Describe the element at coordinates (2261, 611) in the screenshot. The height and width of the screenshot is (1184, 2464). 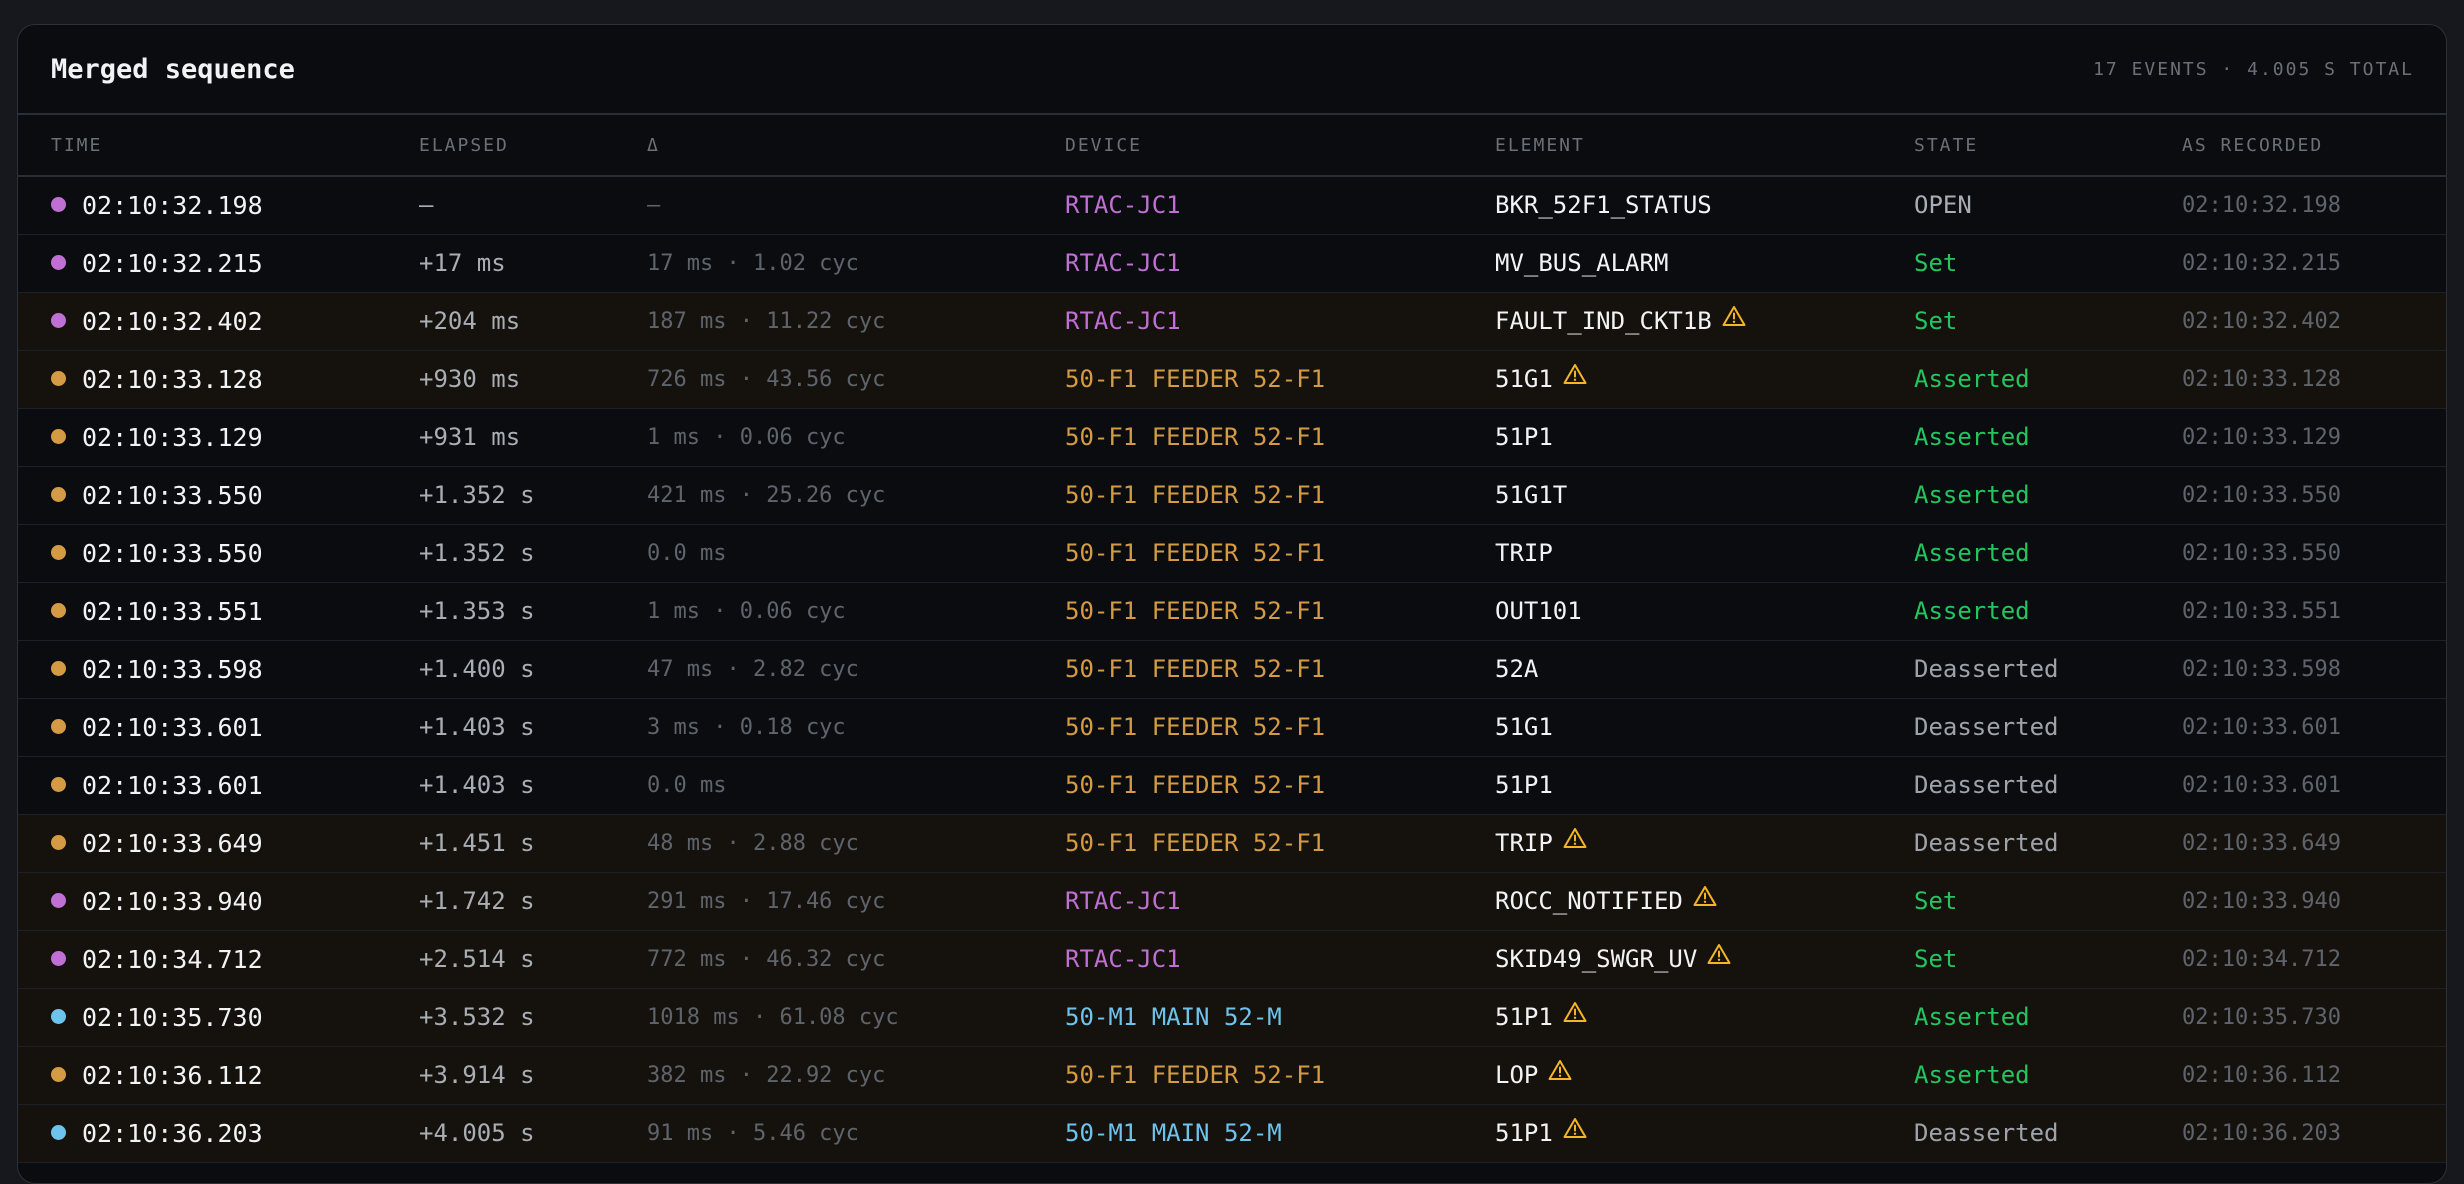
I see `as-recorded-cell: 02:10:33.551` at that location.